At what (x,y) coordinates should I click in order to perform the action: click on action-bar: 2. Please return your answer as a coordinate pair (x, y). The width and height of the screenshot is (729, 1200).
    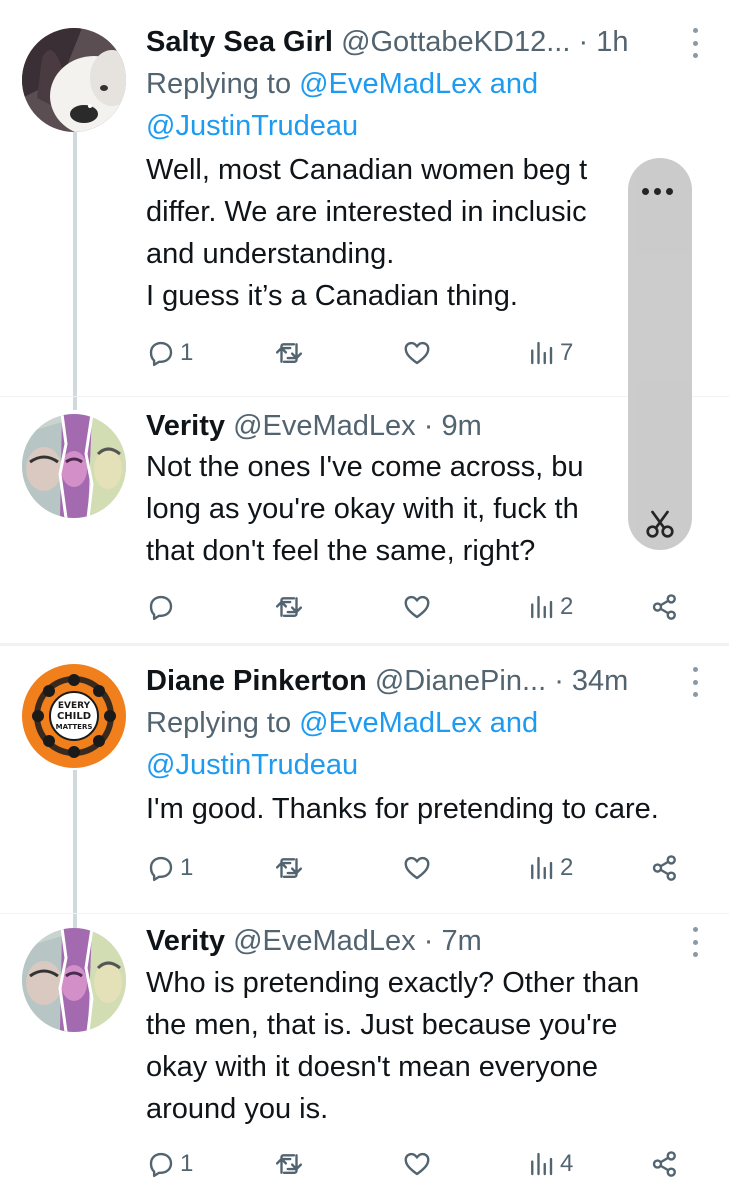
    Looking at the image, I should click on (426, 607).